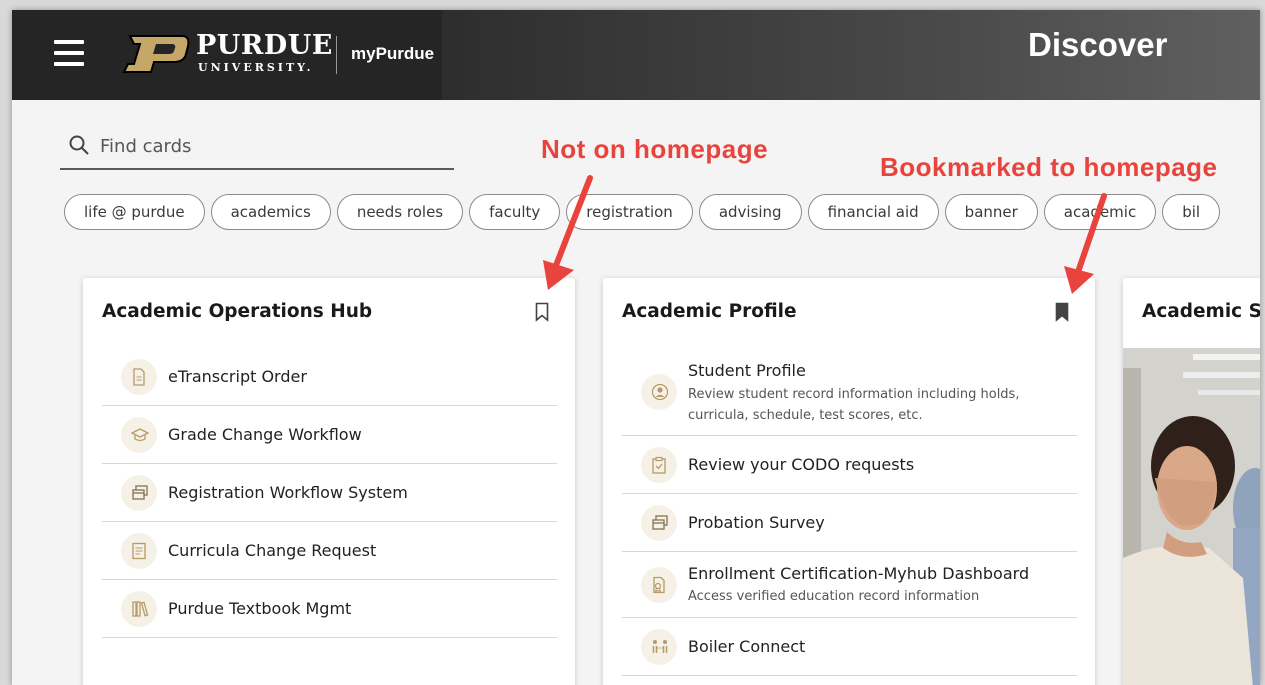  What do you see at coordinates (139, 551) in the screenshot?
I see `list-document-icon` at bounding box center [139, 551].